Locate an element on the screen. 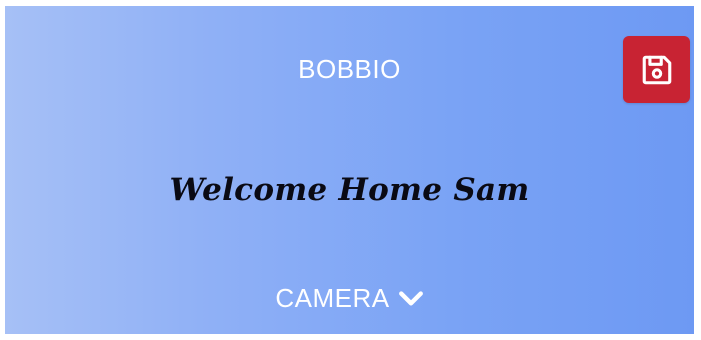 The height and width of the screenshot is (340, 701). floppy-disk-icon is located at coordinates (656, 69).